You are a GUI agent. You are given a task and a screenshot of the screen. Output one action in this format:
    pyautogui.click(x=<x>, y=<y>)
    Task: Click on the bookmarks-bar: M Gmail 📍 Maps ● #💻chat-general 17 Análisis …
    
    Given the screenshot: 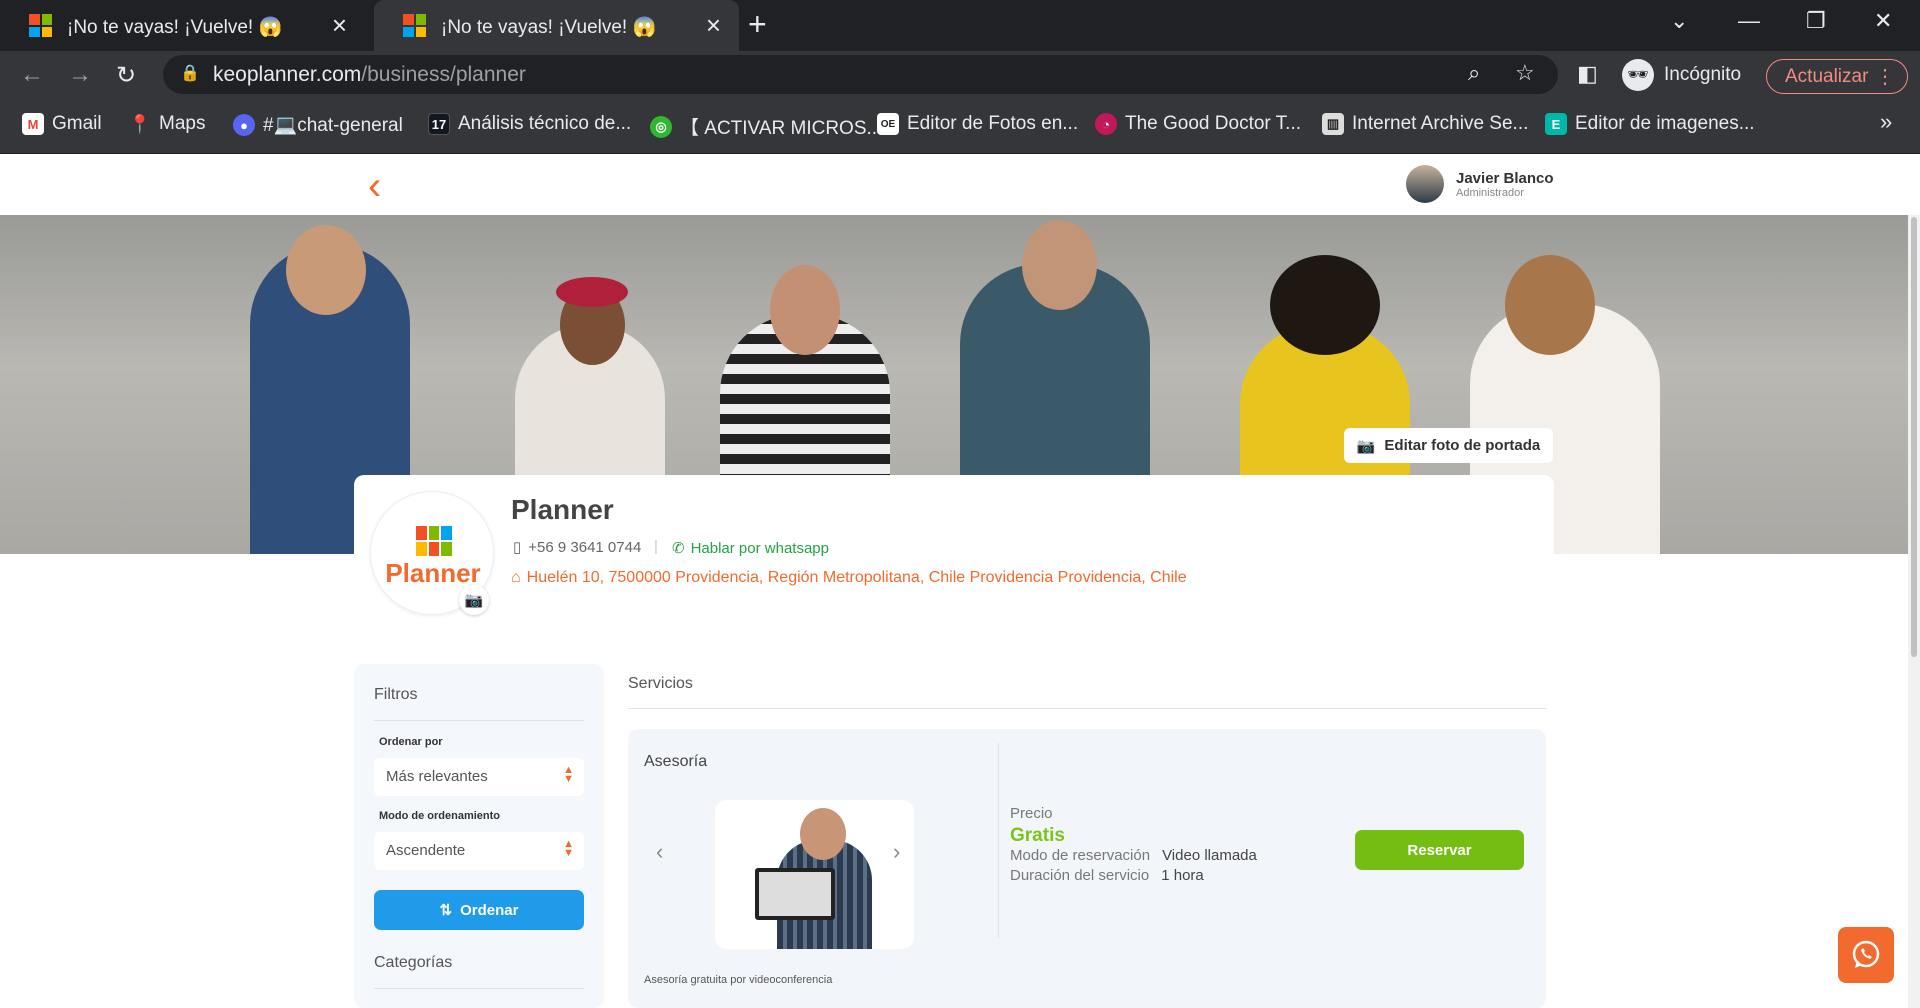 What is the action you would take?
    pyautogui.click(x=960, y=126)
    